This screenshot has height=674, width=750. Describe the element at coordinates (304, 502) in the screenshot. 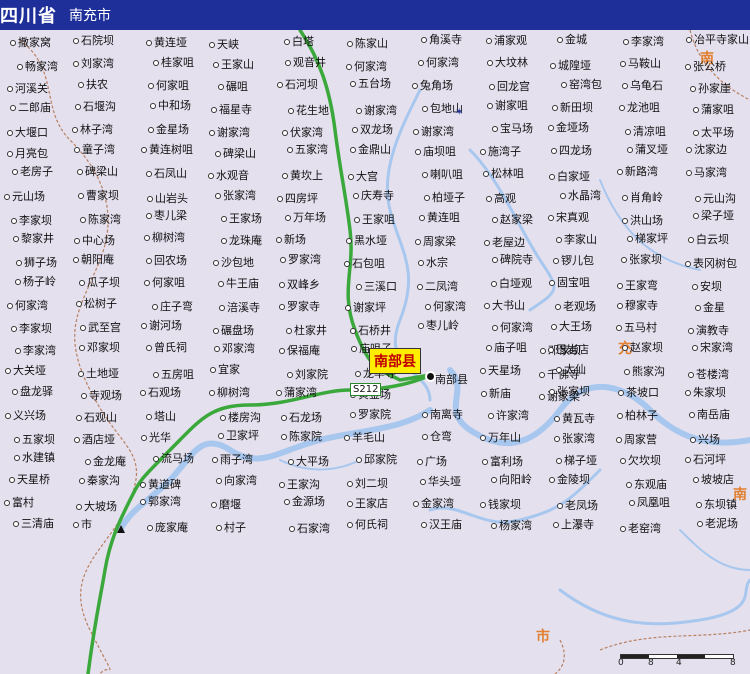

I see `place-label: 金源场` at that location.